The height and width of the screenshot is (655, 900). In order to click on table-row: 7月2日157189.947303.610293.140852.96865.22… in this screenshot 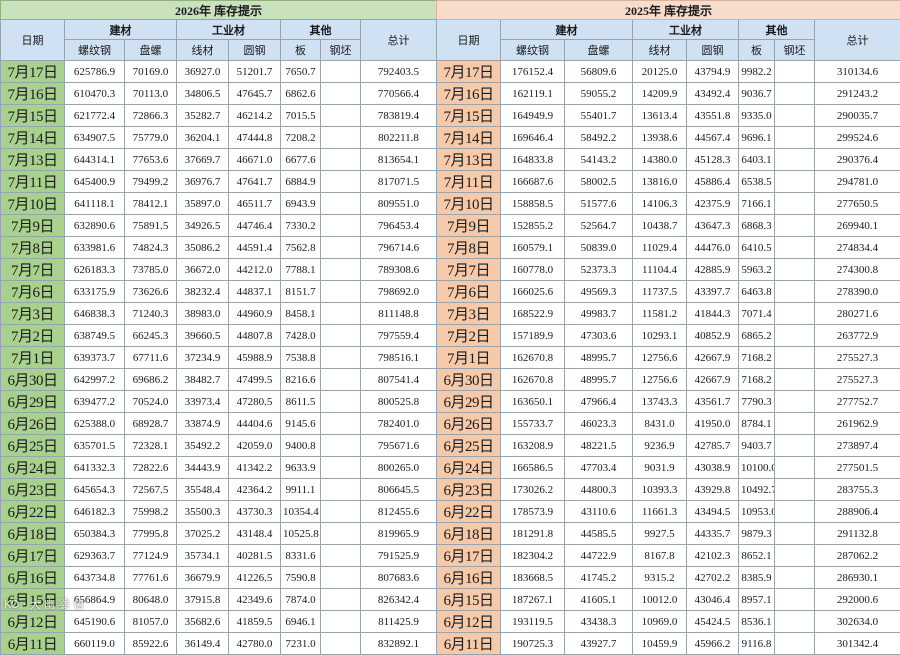, I will do `click(668, 336)`.